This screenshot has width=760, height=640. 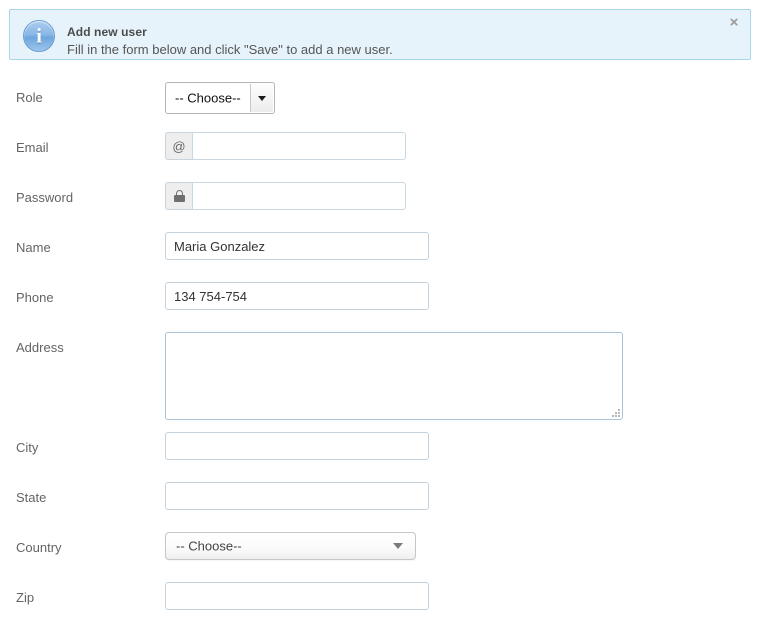 What do you see at coordinates (299, 196) in the screenshot?
I see `password-input` at bounding box center [299, 196].